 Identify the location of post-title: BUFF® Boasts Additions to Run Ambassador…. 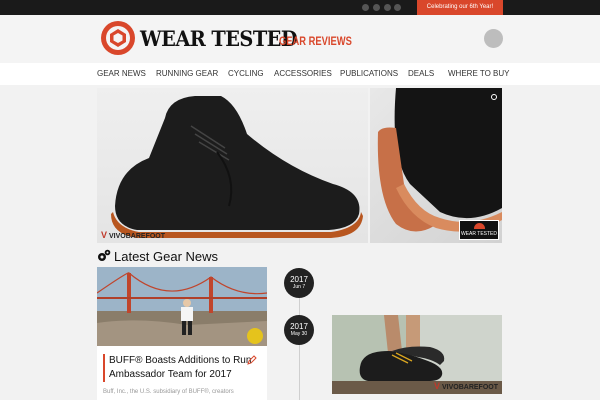
(178, 368).